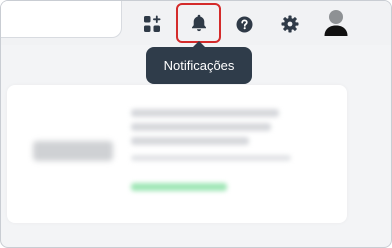 This screenshot has height=248, width=392. What do you see at coordinates (199, 65) in the screenshot?
I see `tooltip-text: Notificações` at bounding box center [199, 65].